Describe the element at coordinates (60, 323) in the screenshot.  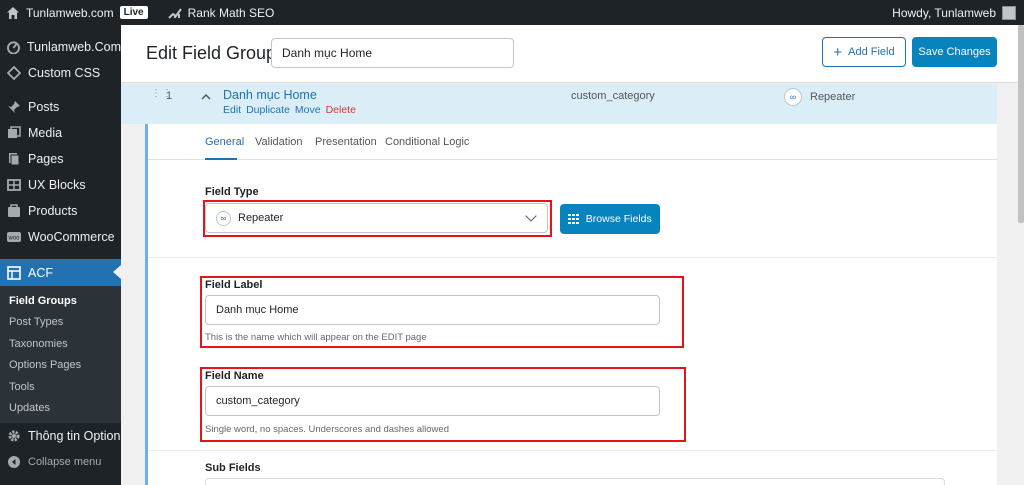
I see `submenu-post-types: Post Types` at that location.